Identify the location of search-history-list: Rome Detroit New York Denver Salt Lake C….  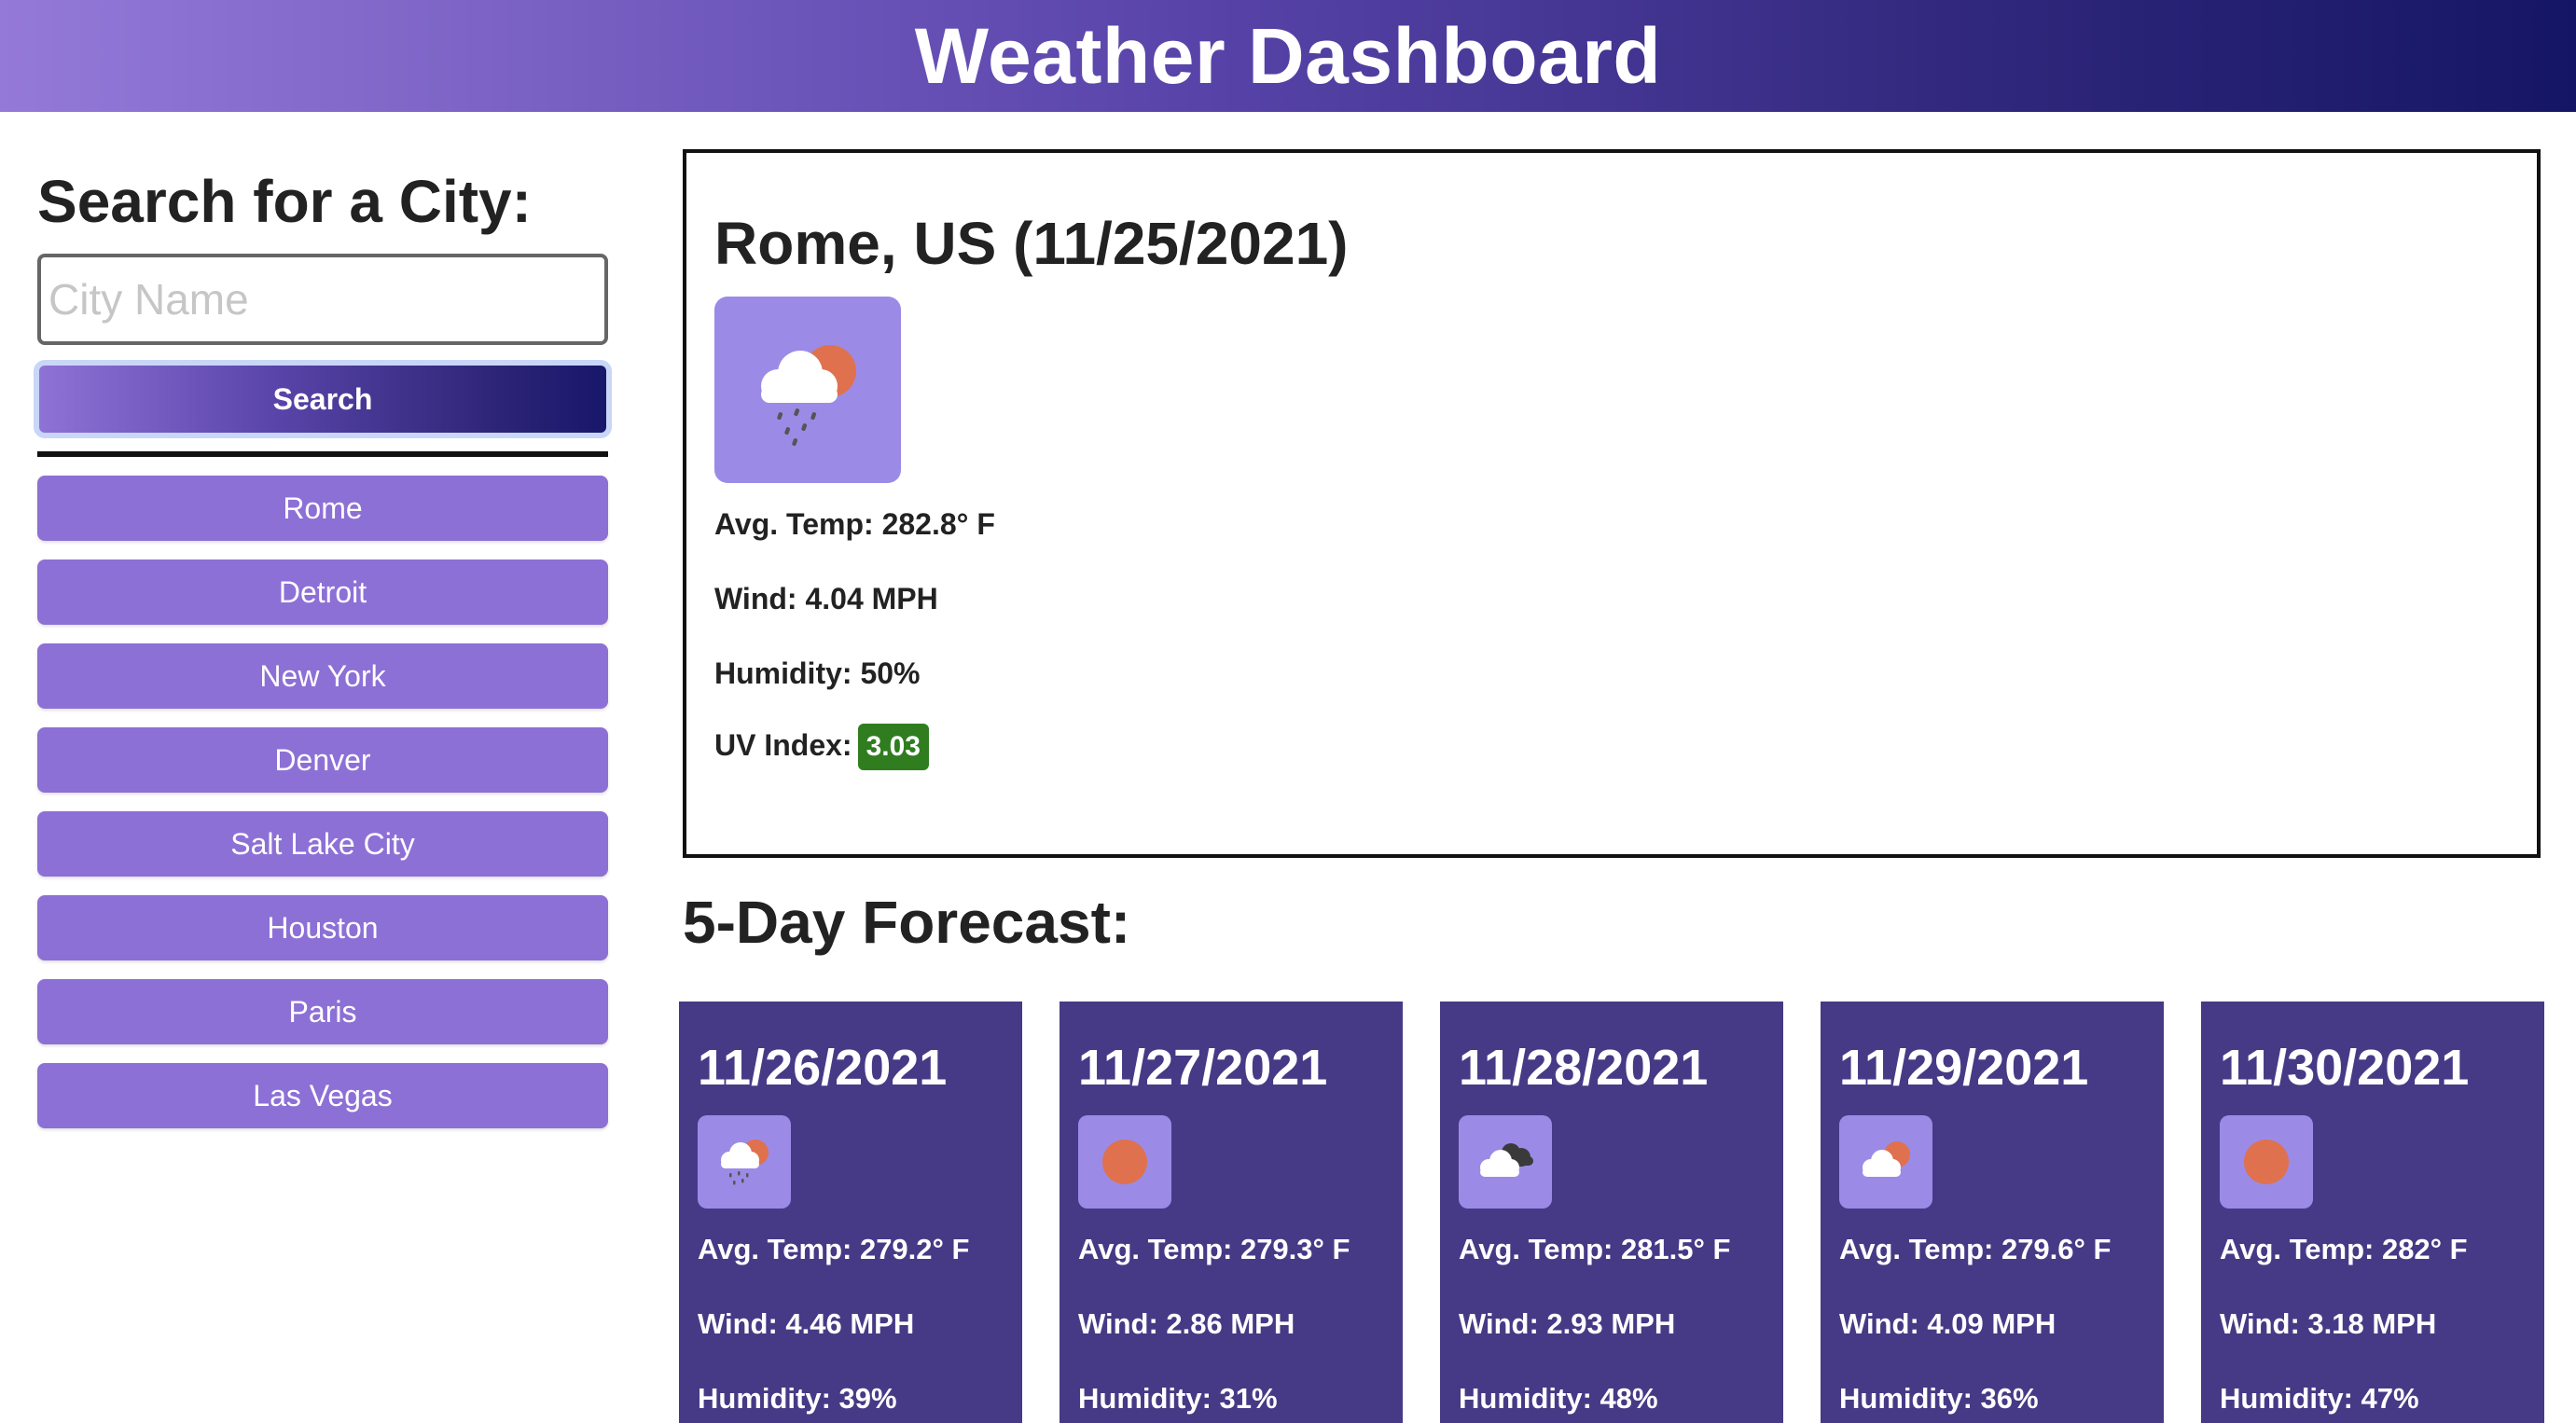
(322, 812).